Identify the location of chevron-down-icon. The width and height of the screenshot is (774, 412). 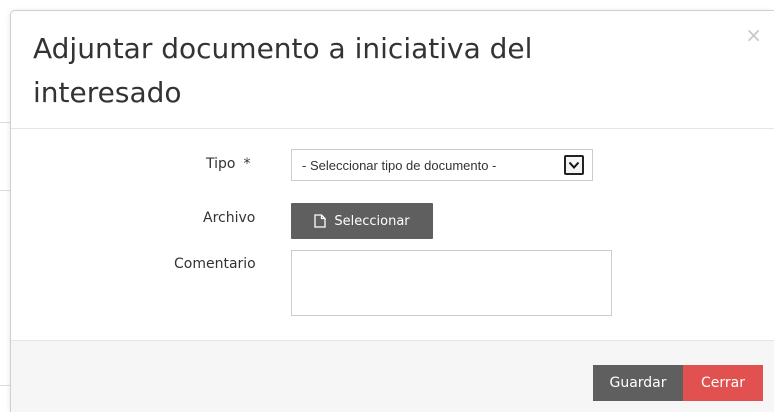
(574, 165).